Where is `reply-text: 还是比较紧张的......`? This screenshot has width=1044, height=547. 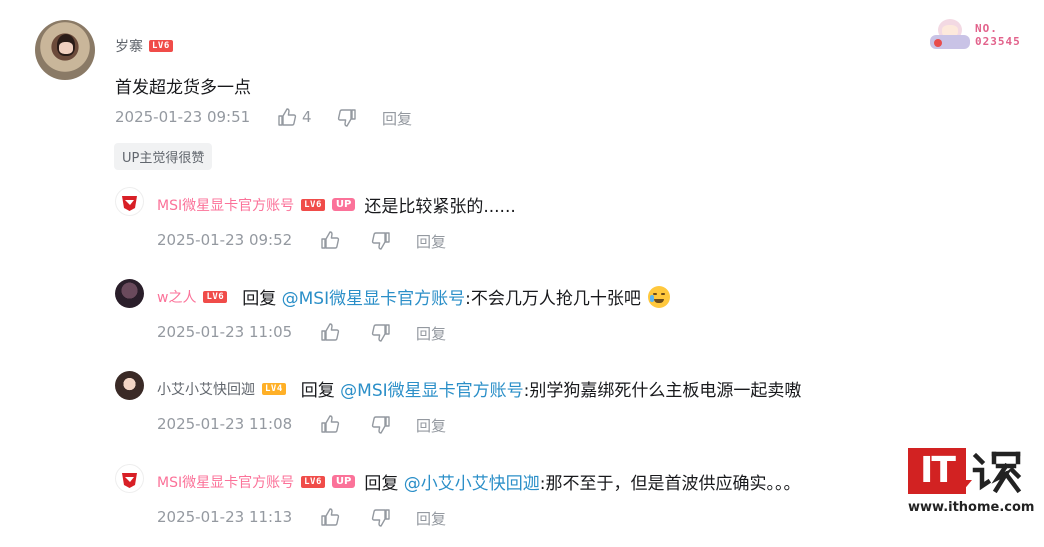 reply-text: 还是比较紧张的...... is located at coordinates (440, 207).